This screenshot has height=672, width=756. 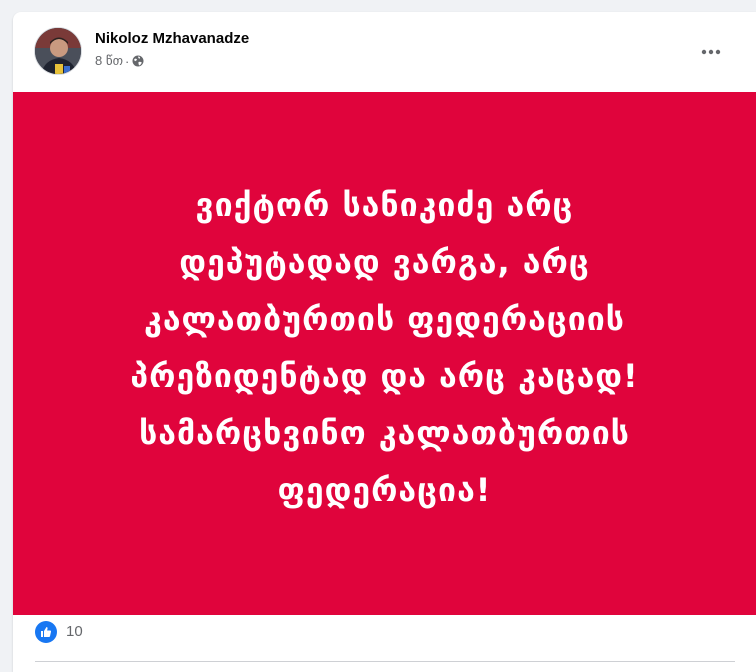 What do you see at coordinates (385, 661) in the screenshot?
I see `divider` at bounding box center [385, 661].